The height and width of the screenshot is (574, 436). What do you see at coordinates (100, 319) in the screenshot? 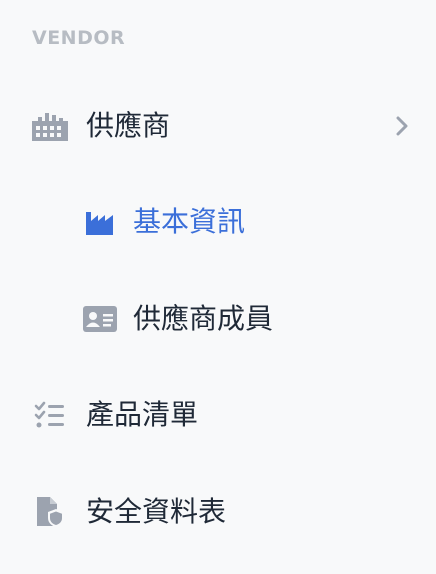
I see `id-card-icon` at bounding box center [100, 319].